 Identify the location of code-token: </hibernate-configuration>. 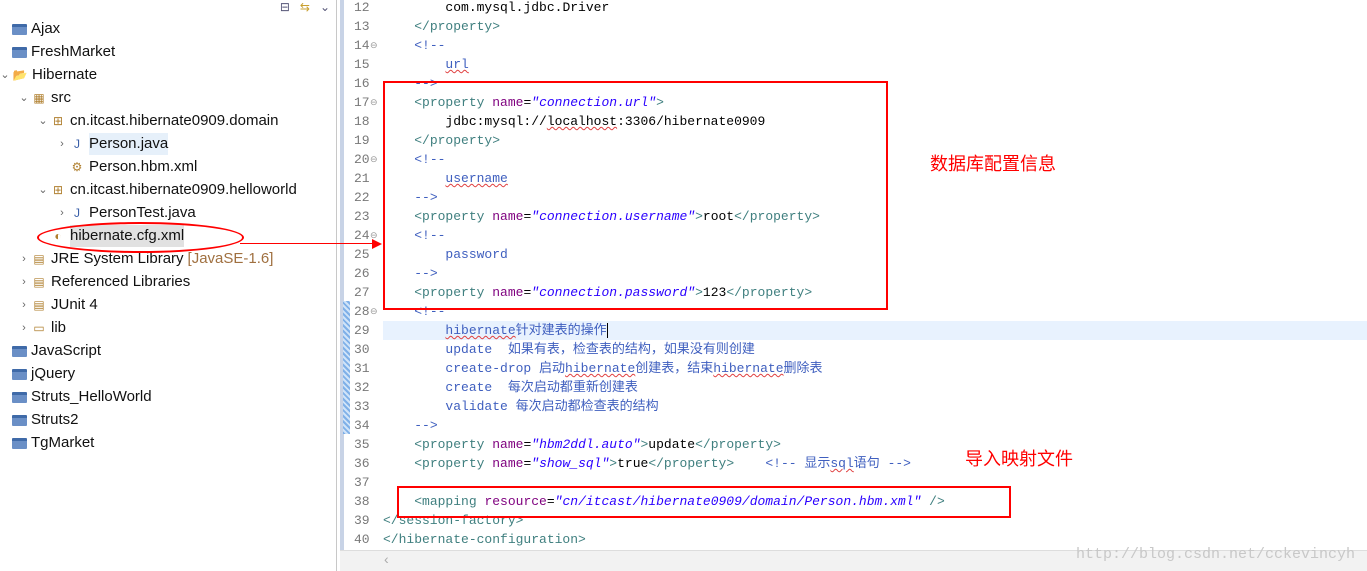
(484, 539).